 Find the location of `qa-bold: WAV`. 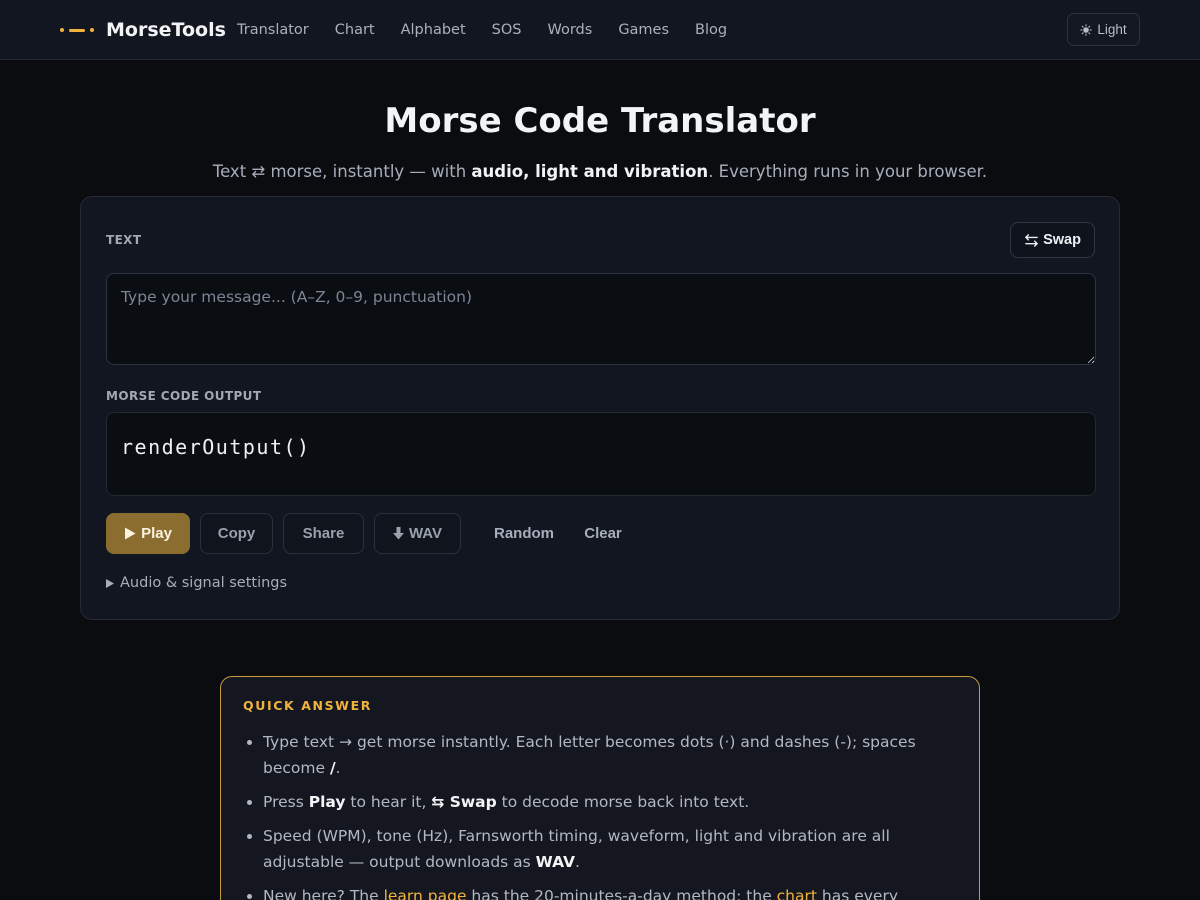

qa-bold: WAV is located at coordinates (555, 862).